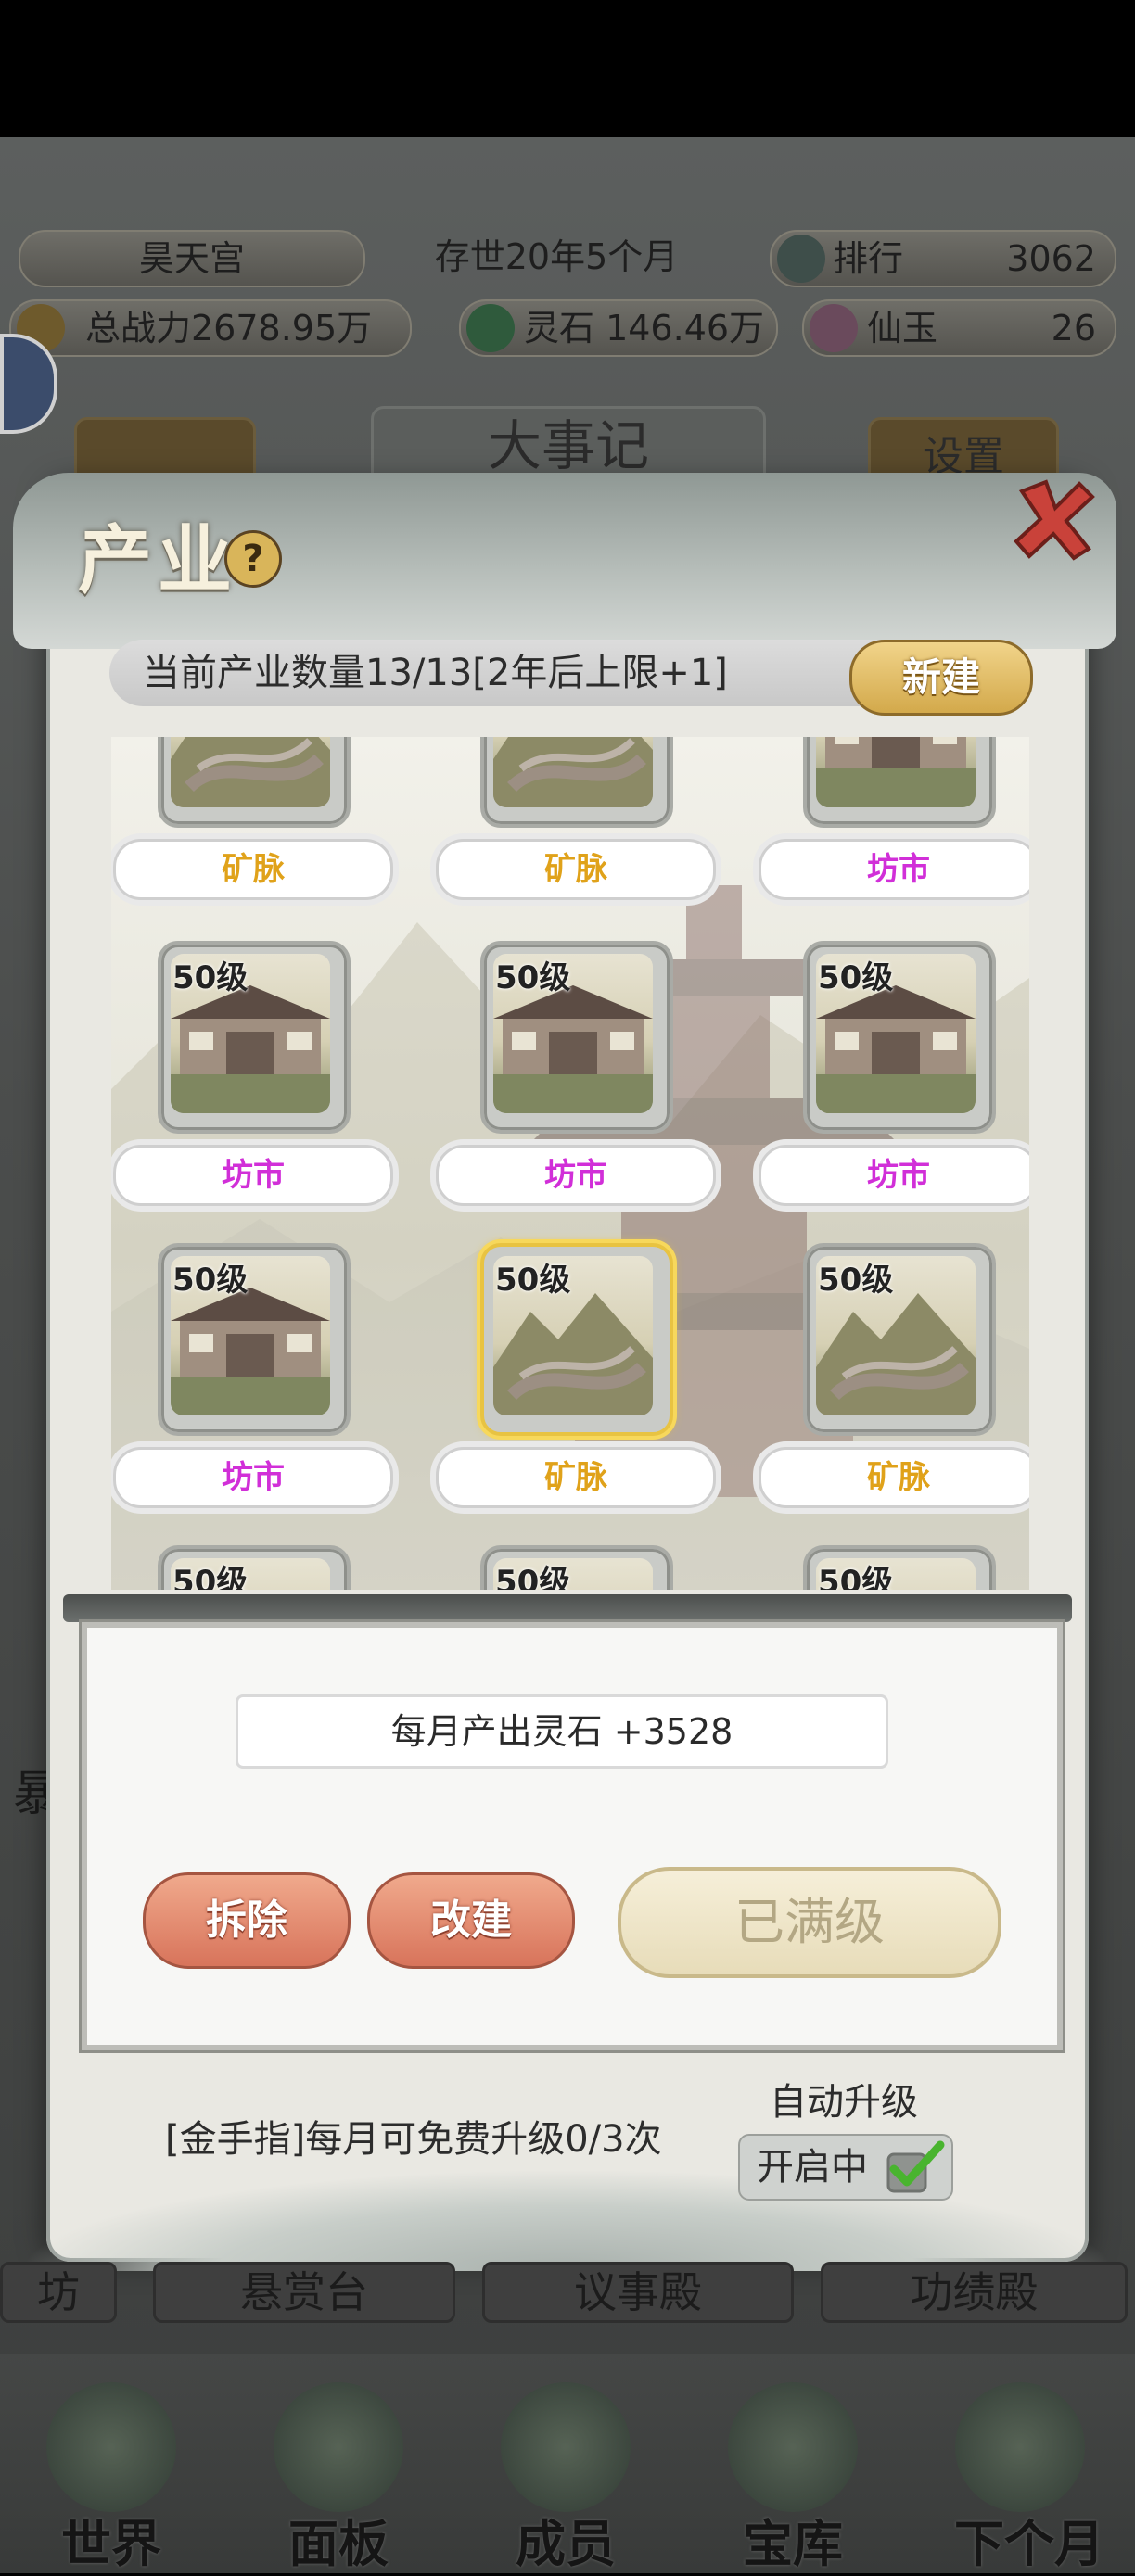 The image size is (1135, 2576). I want to click on nav-label-members: 成员, so click(566, 2543).